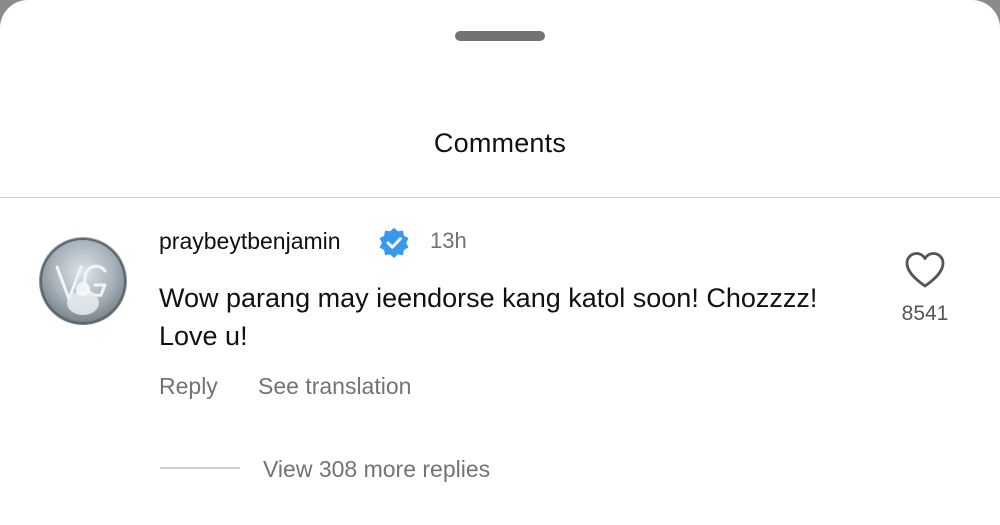 The image size is (1000, 525). What do you see at coordinates (394, 242) in the screenshot?
I see `verified-badge-icon` at bounding box center [394, 242].